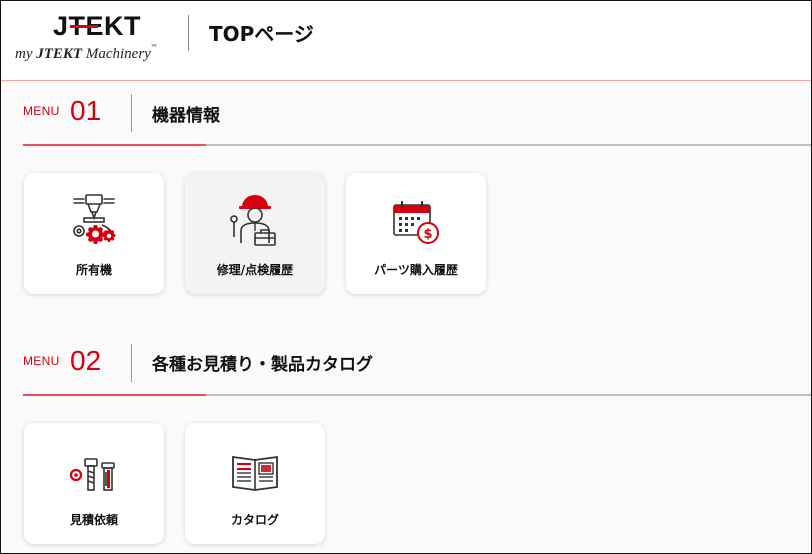 The height and width of the screenshot is (554, 812). Describe the element at coordinates (93, 270) in the screenshot. I see `card-label: 所有機` at that location.